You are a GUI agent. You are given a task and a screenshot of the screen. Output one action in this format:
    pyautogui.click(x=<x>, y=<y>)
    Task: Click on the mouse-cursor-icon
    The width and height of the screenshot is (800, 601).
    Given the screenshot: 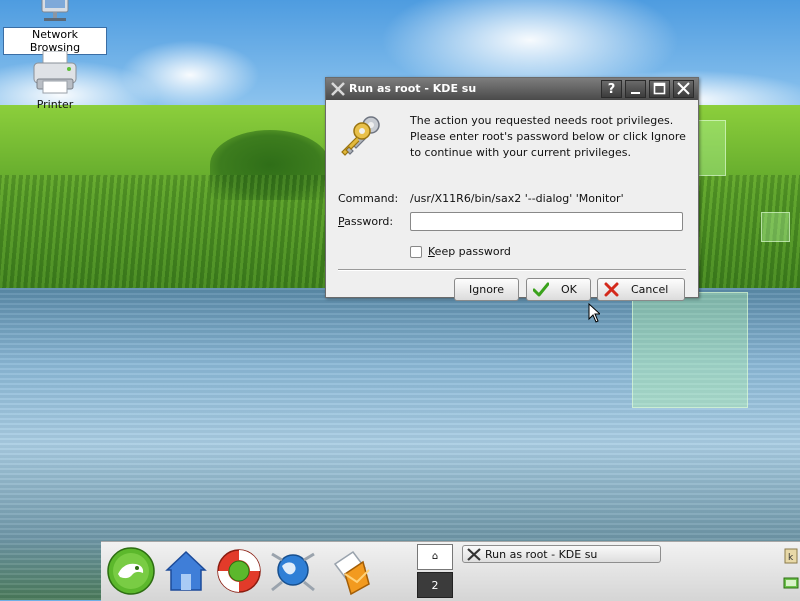 What is the action you would take?
    pyautogui.click(x=594, y=313)
    